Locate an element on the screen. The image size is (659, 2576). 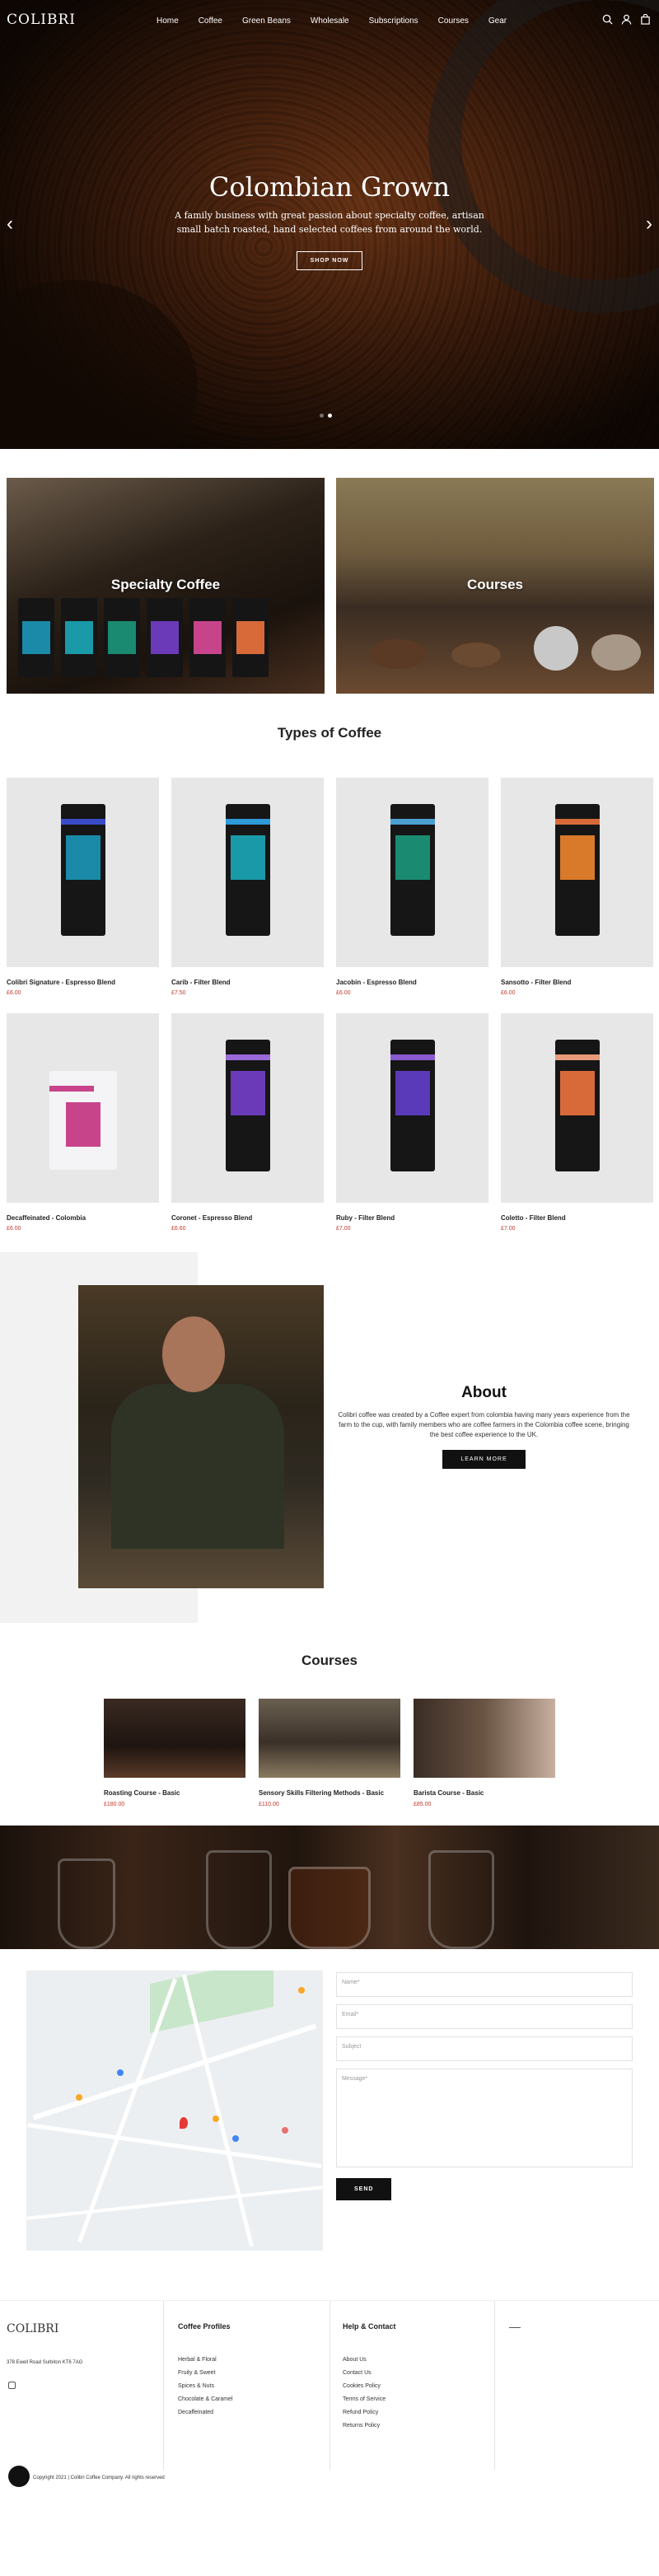
product-card: Sansotto - Filter Blend £6.00 is located at coordinates (577, 887).